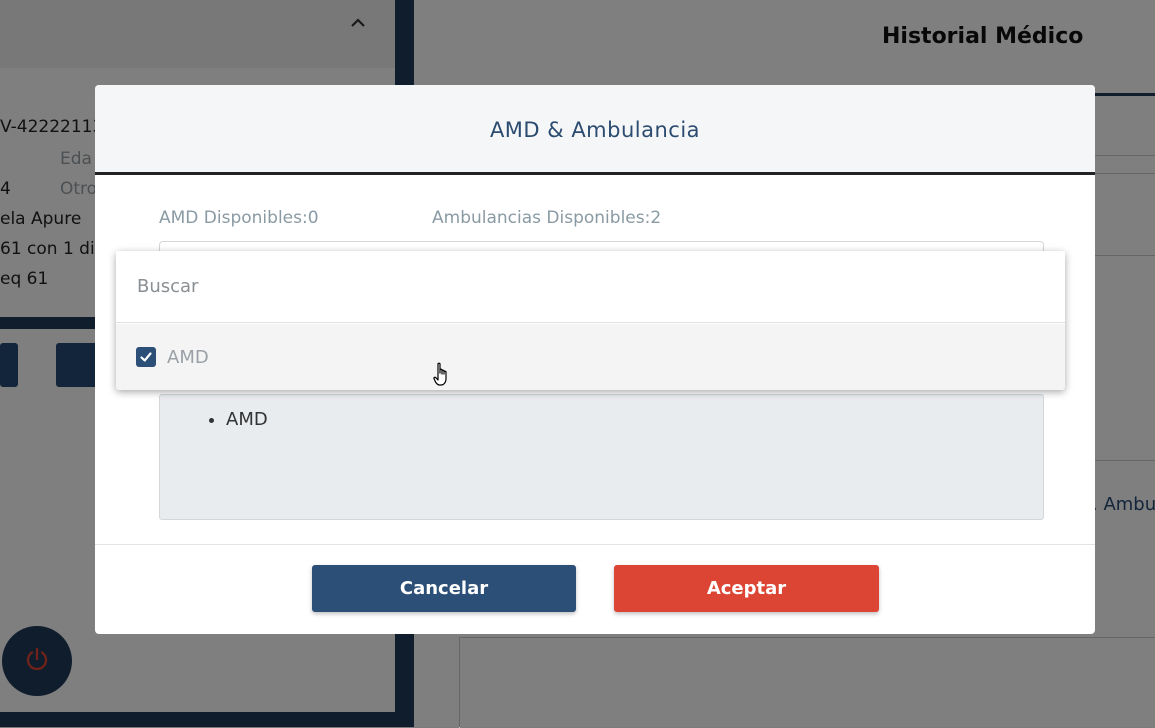  I want to click on modal-footer-divider, so click(595, 544).